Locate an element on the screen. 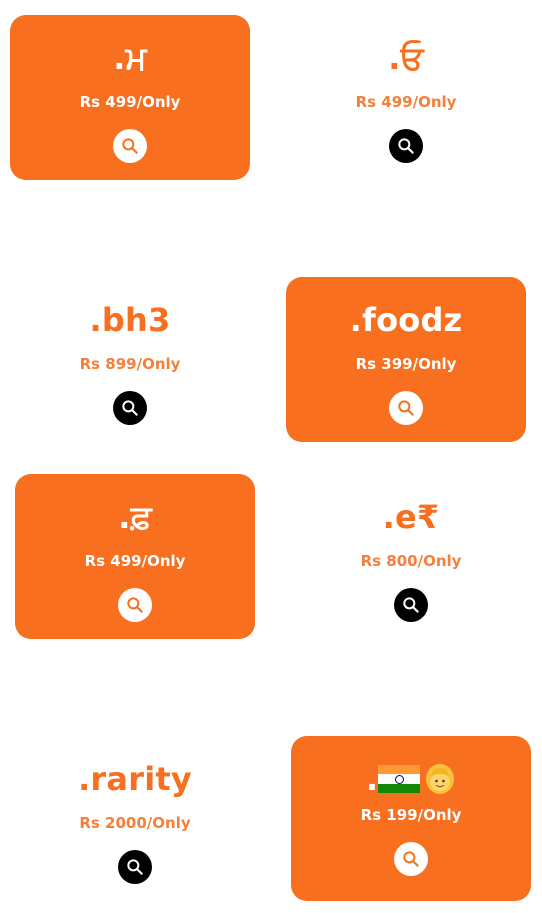 The height and width of the screenshot is (913, 542). domain-name: .rarity is located at coordinates (135, 779).